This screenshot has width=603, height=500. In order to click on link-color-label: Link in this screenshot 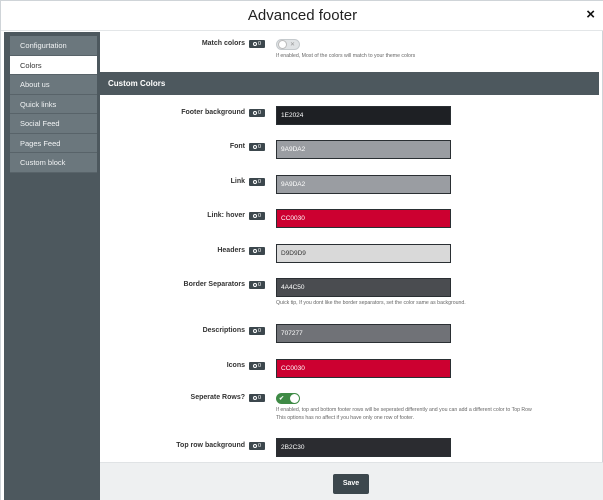, I will do `click(237, 181)`.